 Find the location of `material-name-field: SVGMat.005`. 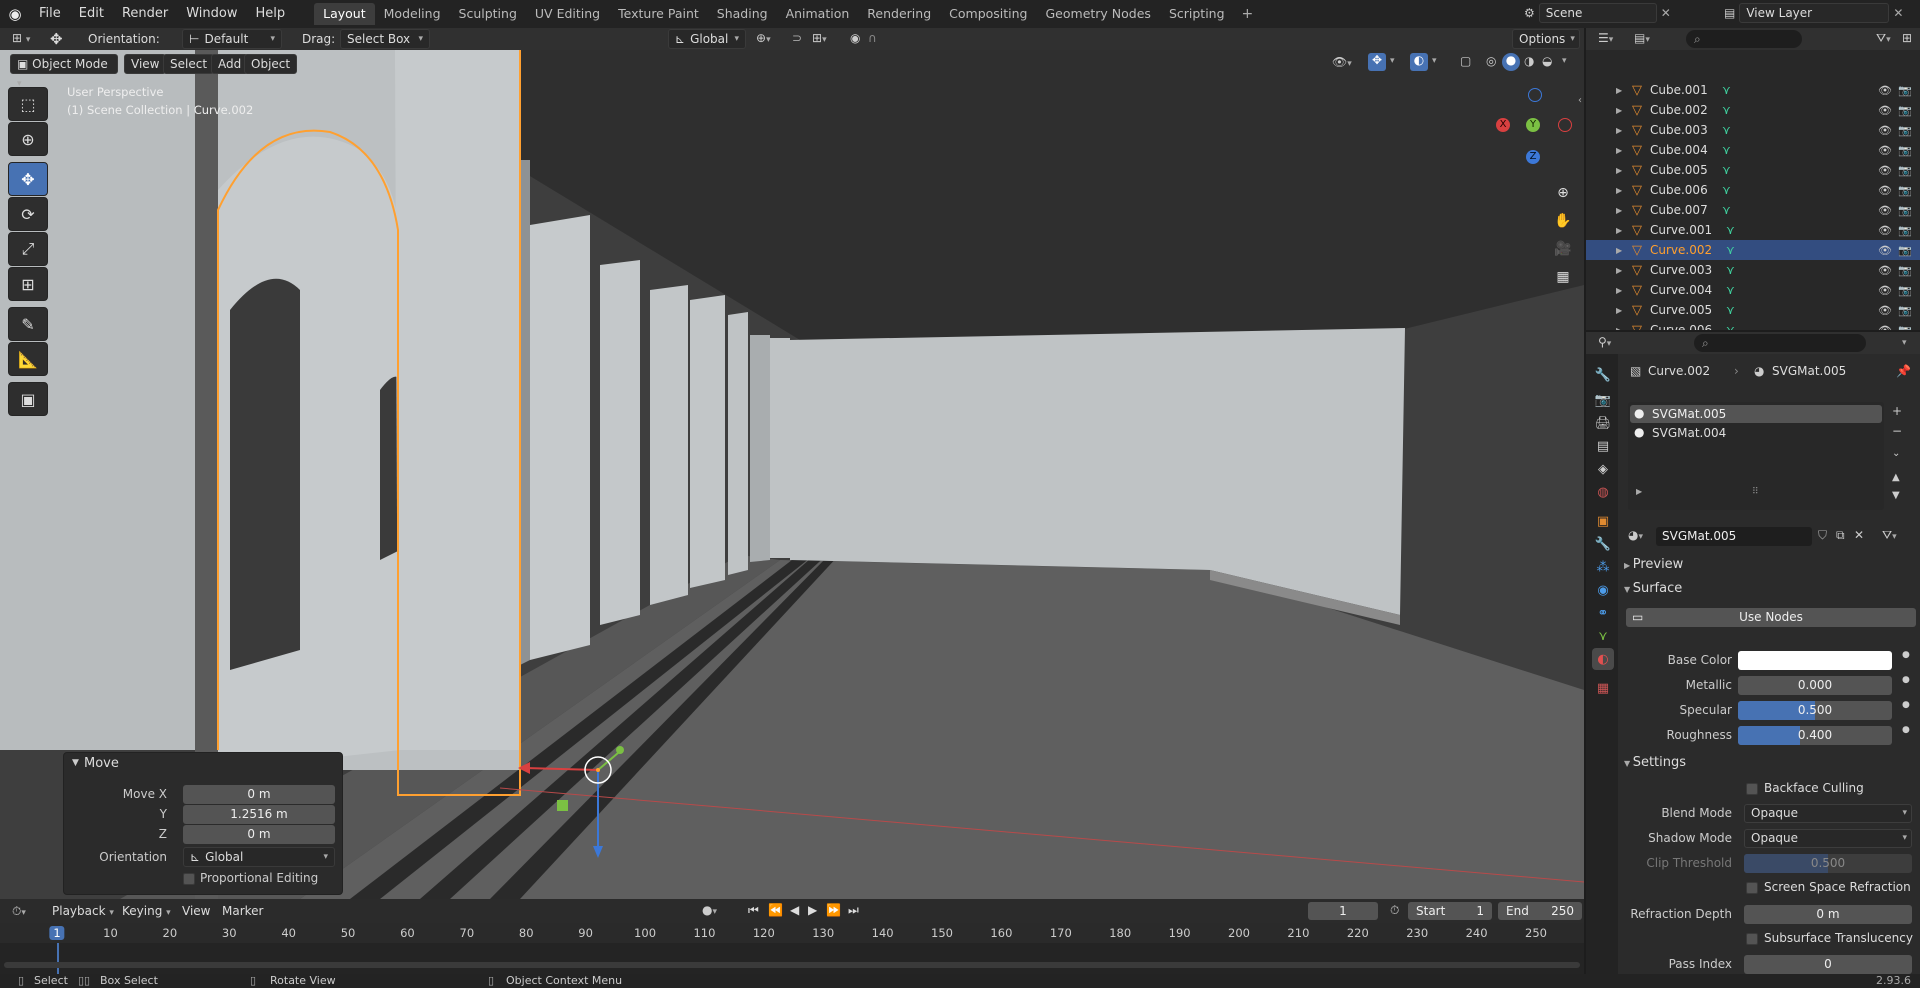

material-name-field: SVGMat.005 is located at coordinates (1734, 536).